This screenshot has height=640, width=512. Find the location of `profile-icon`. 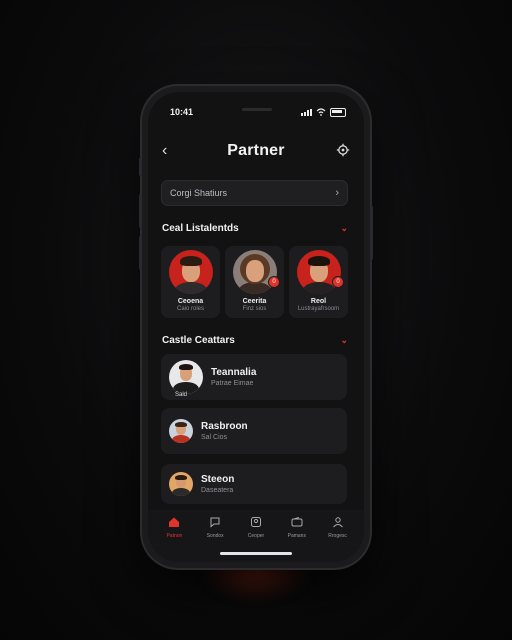

profile-icon is located at coordinates (255, 522).